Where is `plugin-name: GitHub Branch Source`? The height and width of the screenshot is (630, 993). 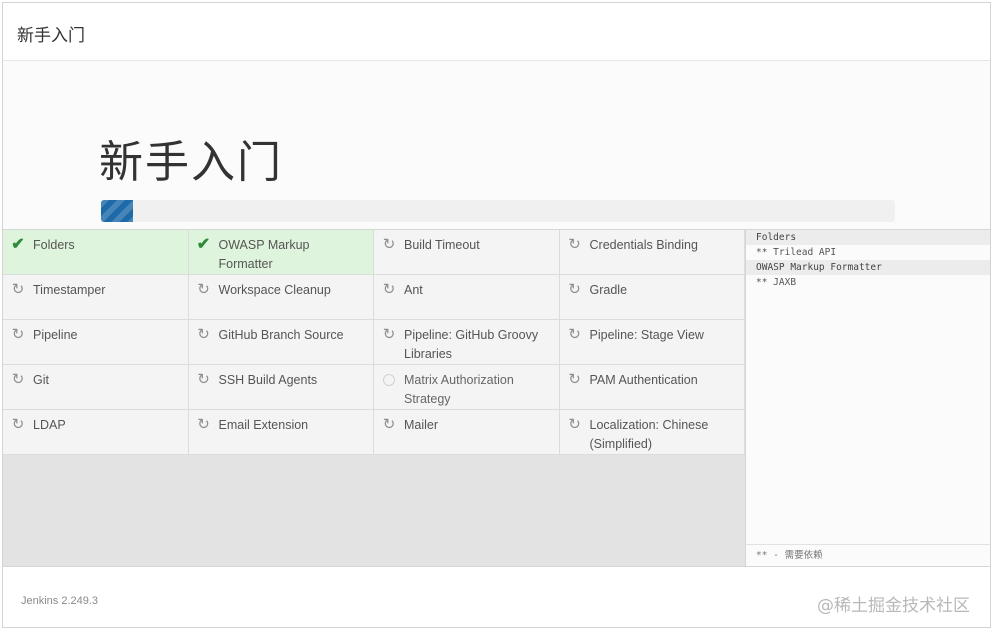
plugin-name: GitHub Branch Source is located at coordinates (281, 335).